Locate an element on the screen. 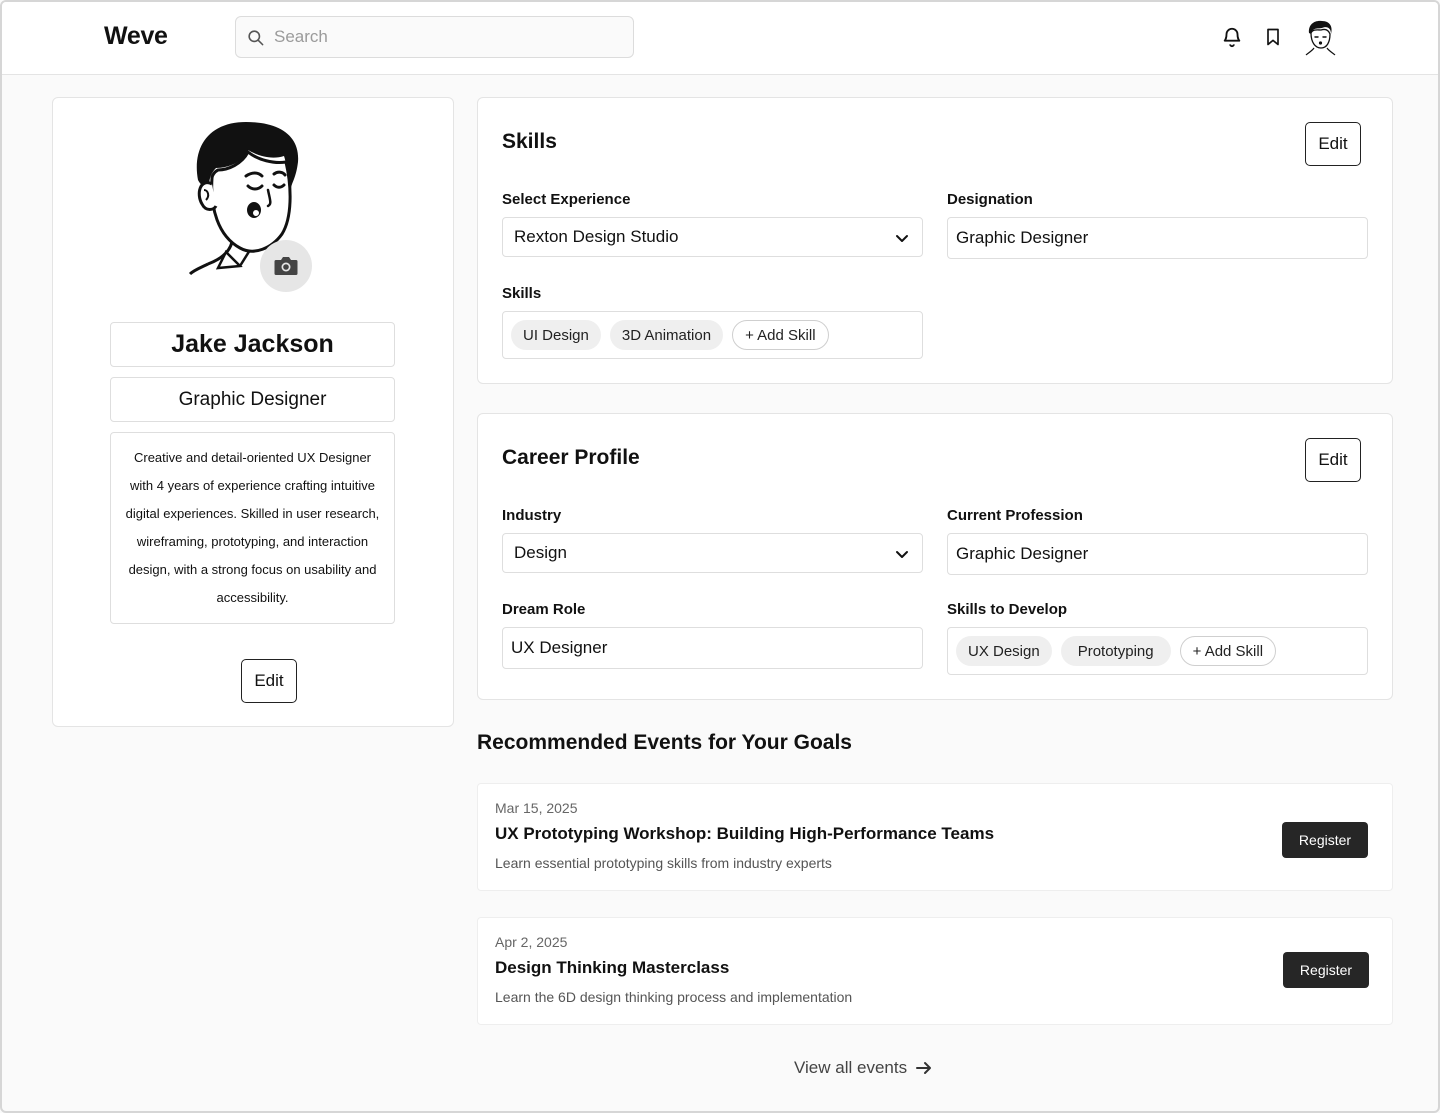 The image size is (1440, 1113). dream-role-value: UX Designer is located at coordinates (559, 647).